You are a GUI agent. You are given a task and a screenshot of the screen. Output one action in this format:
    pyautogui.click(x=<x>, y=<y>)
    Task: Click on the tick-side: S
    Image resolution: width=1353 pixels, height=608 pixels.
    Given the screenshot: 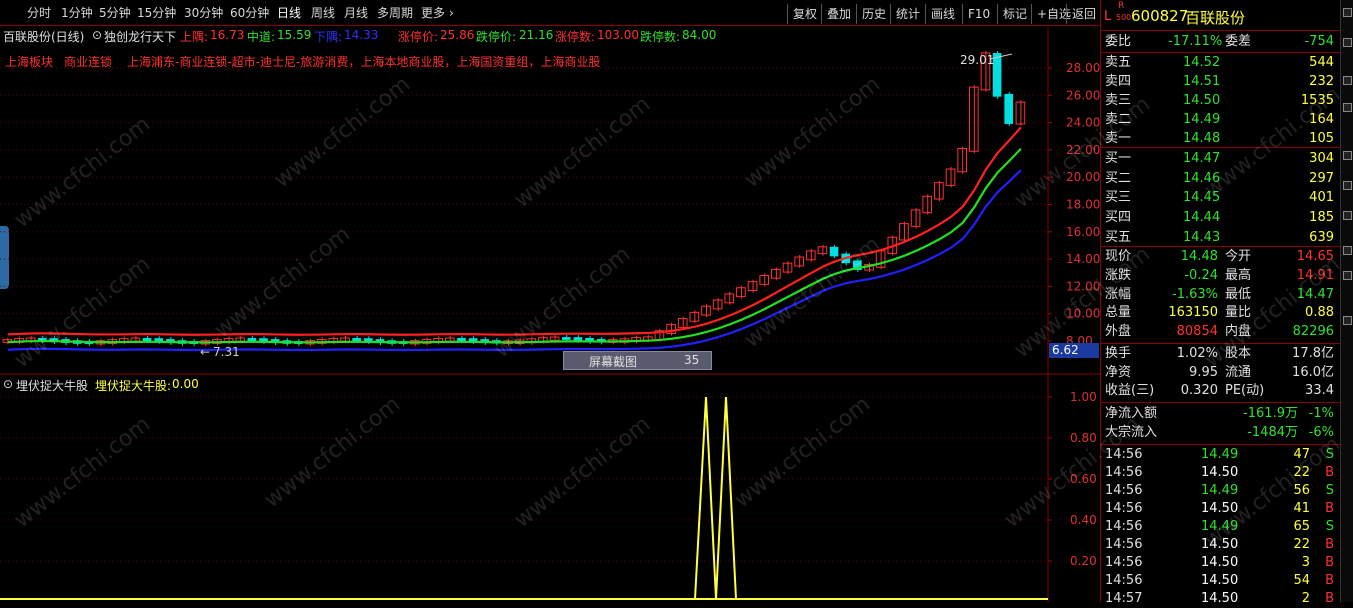 What is the action you would take?
    pyautogui.click(x=1329, y=526)
    